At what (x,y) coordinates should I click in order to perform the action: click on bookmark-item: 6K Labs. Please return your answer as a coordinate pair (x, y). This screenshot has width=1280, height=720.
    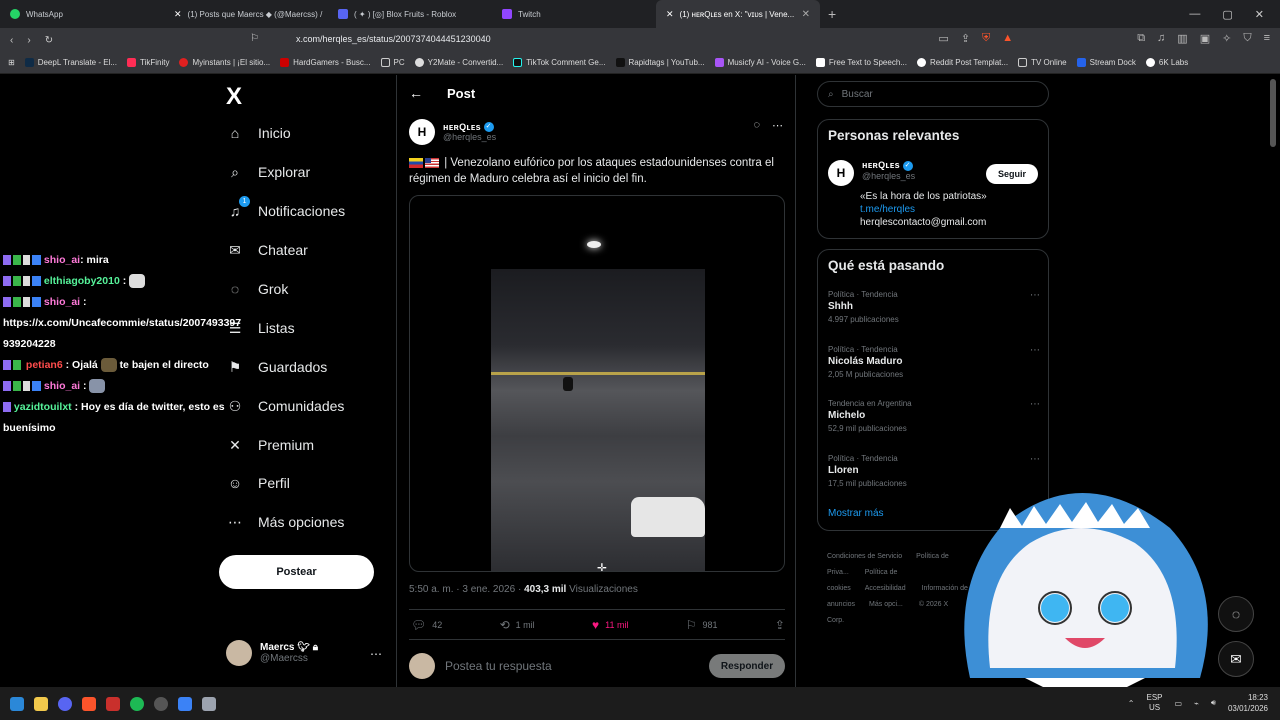
    Looking at the image, I should click on (1166, 62).